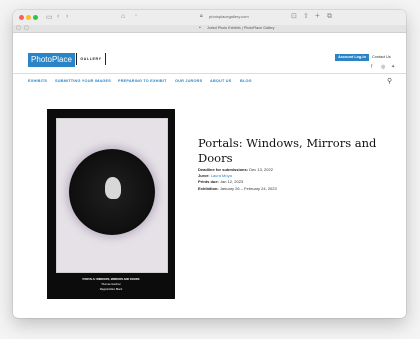 This screenshot has height=339, width=420. I want to click on share-icon: ⇧, so click(306, 16).